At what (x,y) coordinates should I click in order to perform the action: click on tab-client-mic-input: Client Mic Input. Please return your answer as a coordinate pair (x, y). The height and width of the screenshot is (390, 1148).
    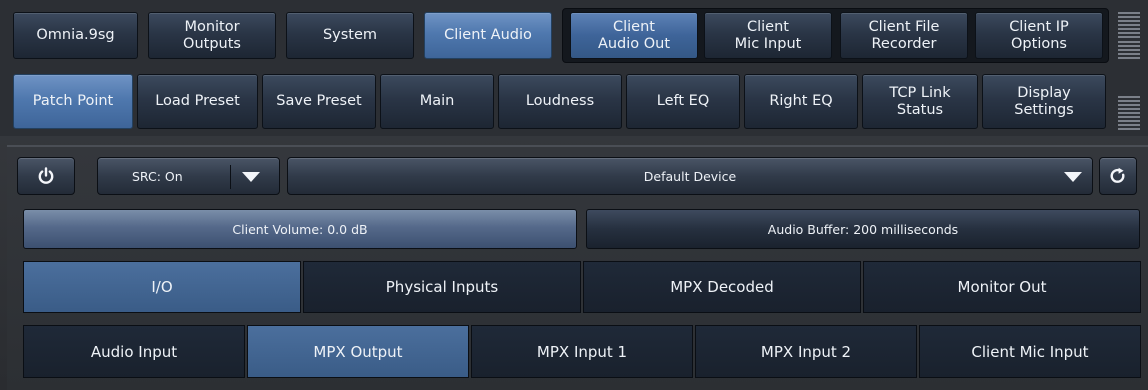
    Looking at the image, I should click on (768, 35).